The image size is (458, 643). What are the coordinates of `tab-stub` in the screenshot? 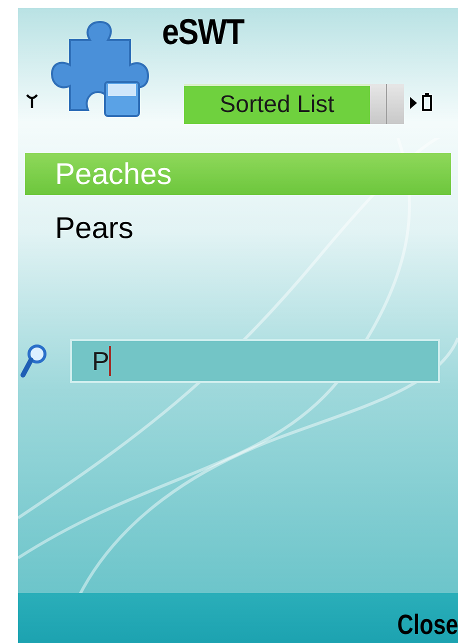 It's located at (387, 104).